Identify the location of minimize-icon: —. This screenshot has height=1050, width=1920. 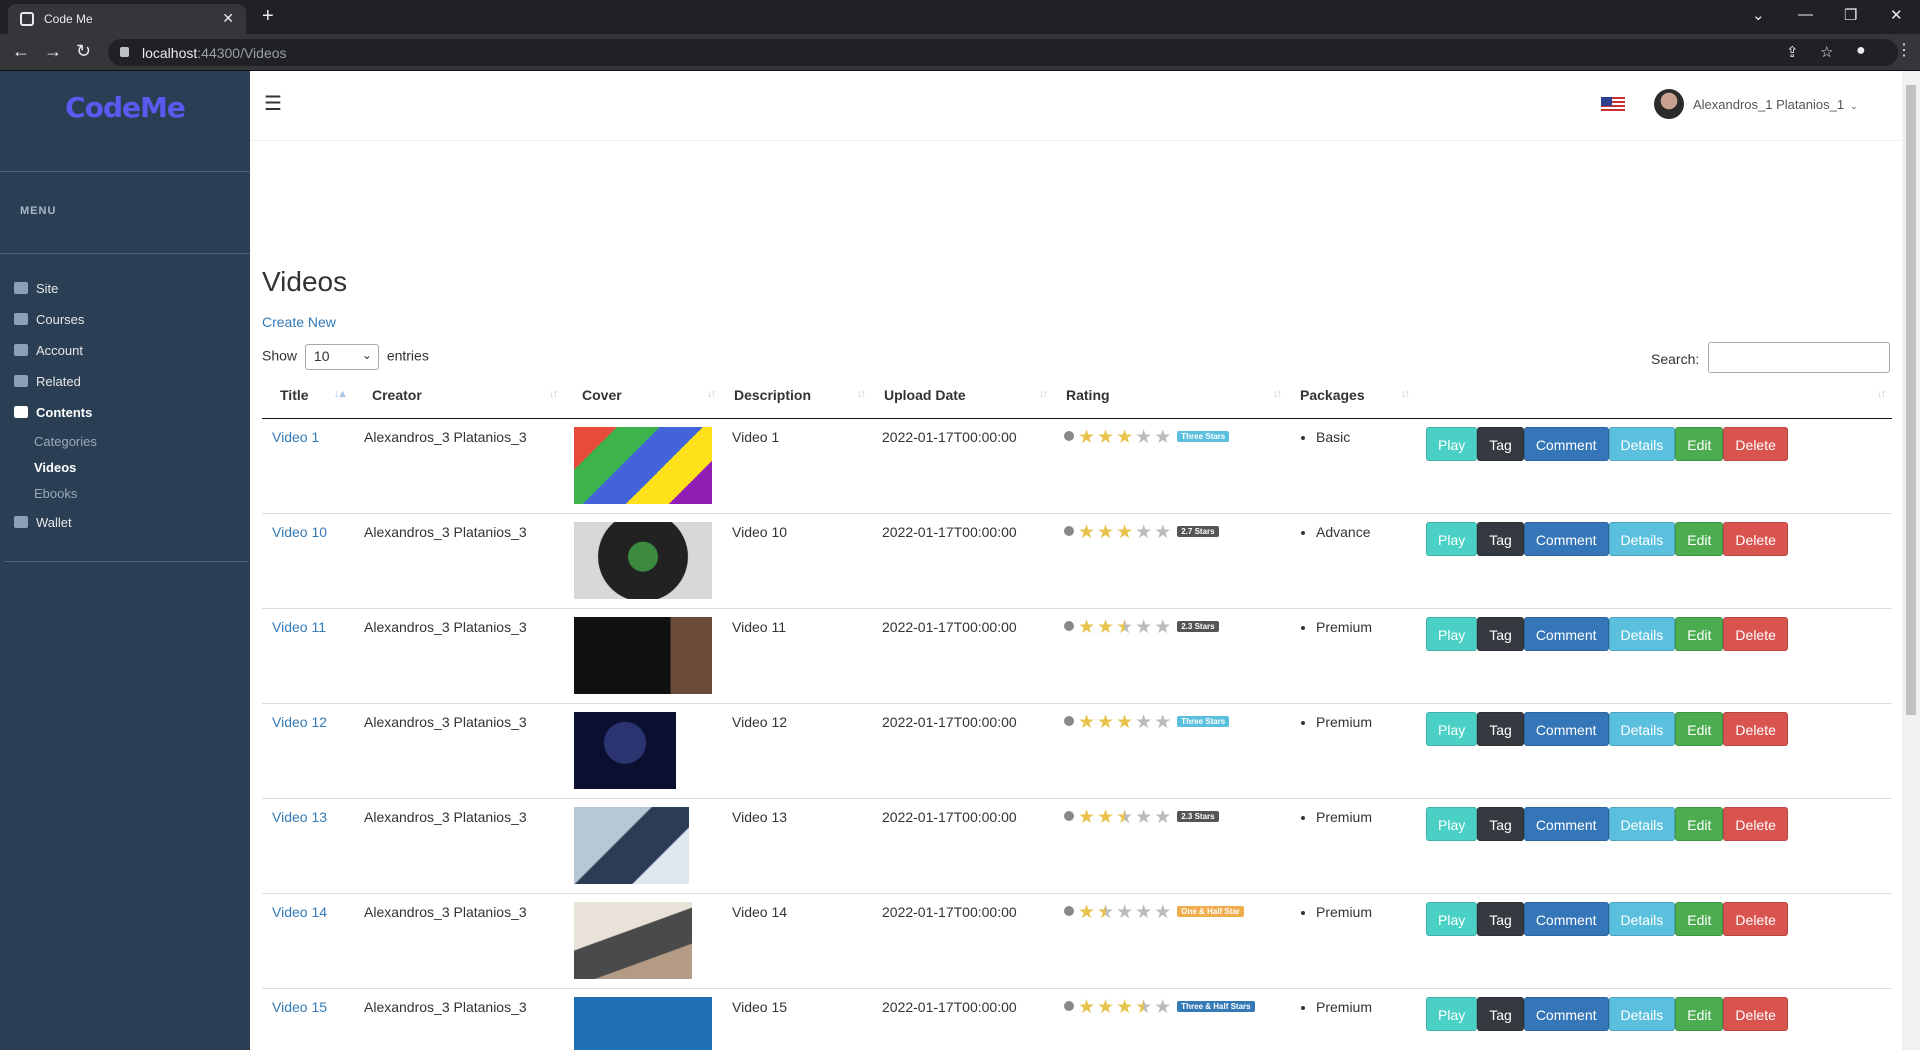
(1805, 14).